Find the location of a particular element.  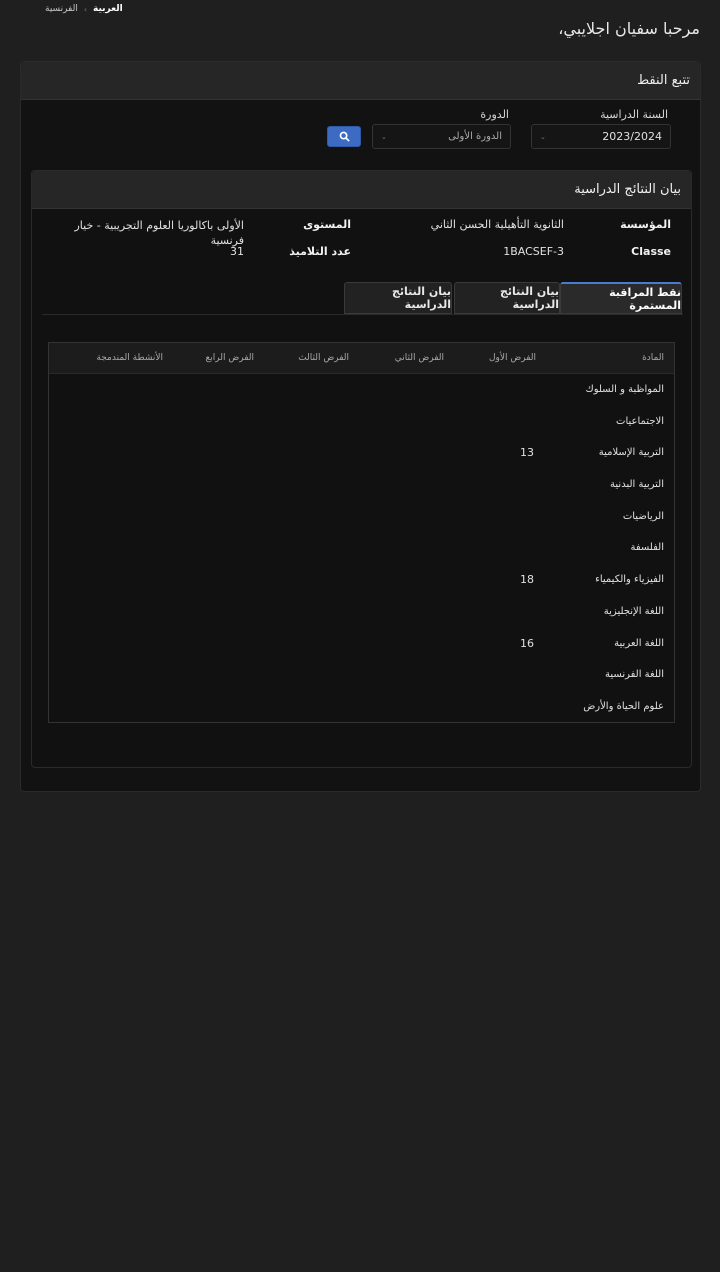

year-select: ⌄ 2023/2024 is located at coordinates (601, 136).